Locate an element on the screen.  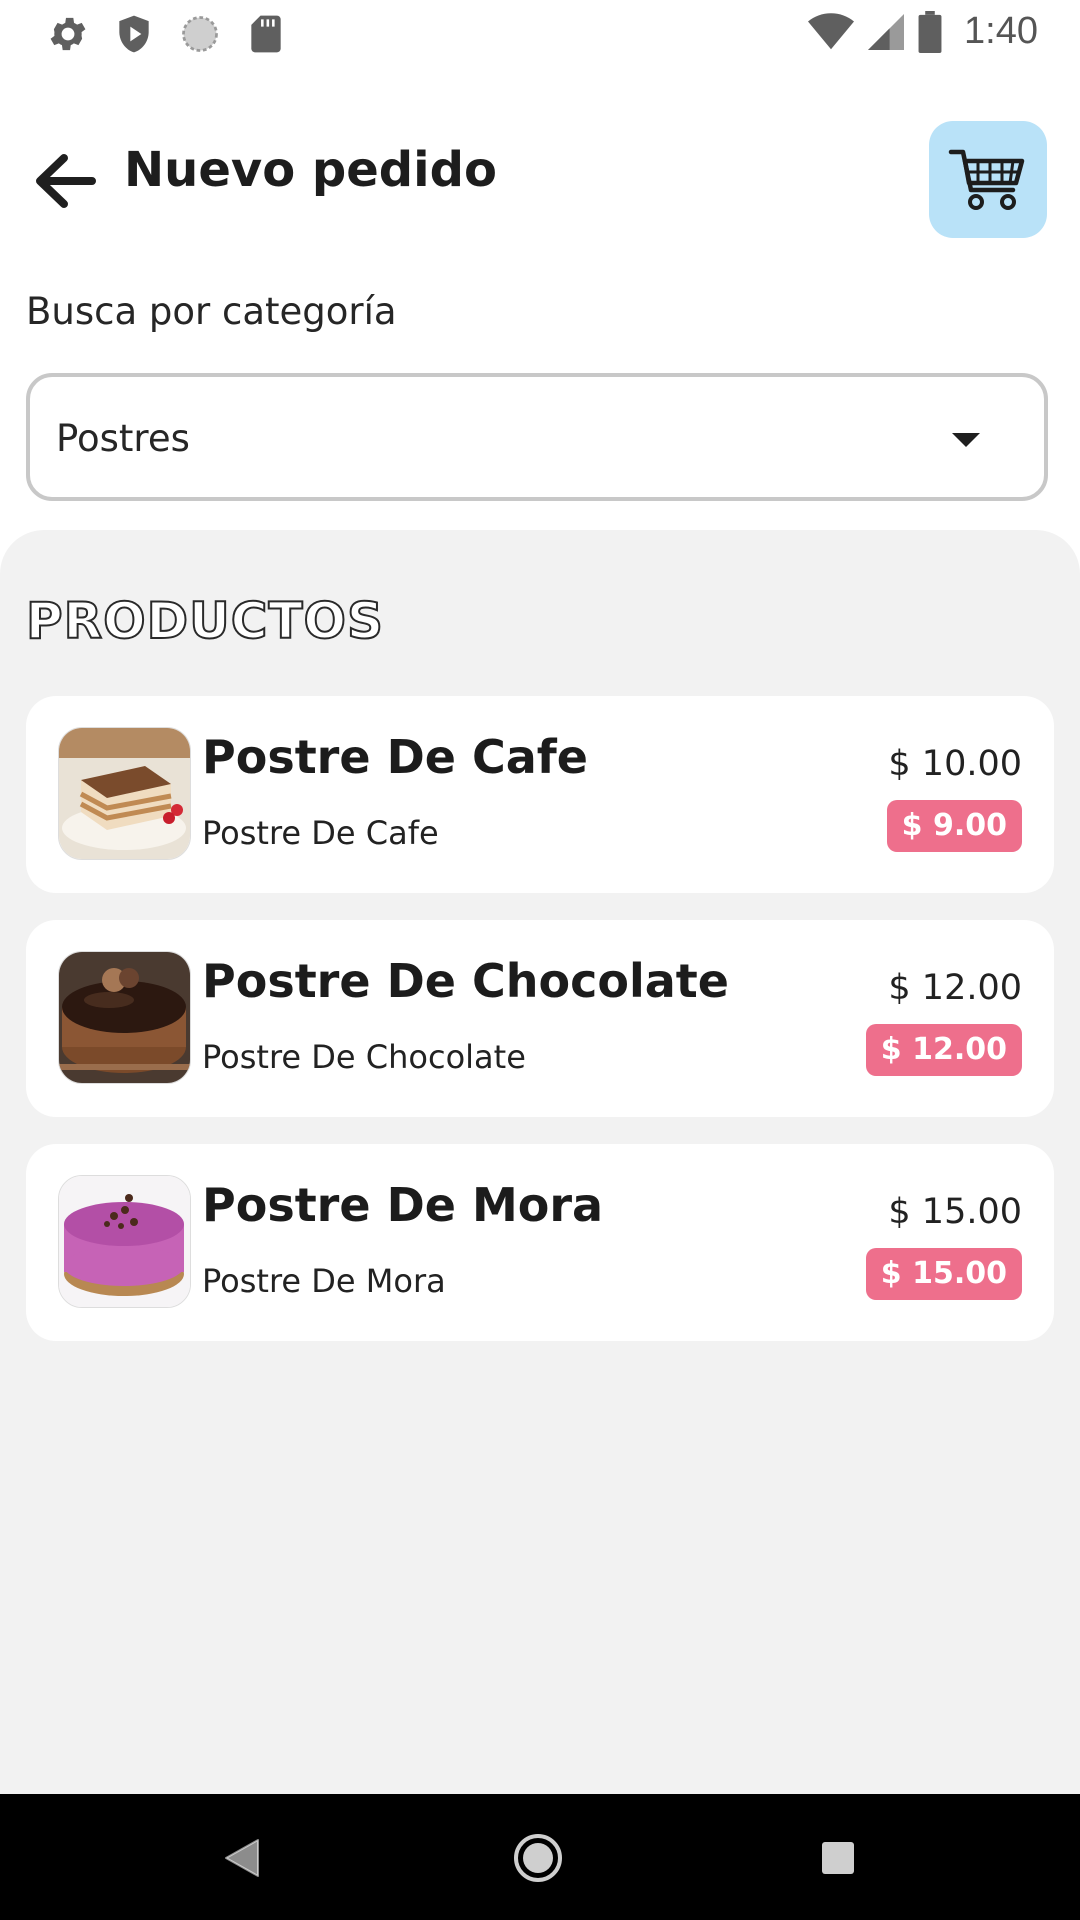
settings-icon is located at coordinates (68, 34).